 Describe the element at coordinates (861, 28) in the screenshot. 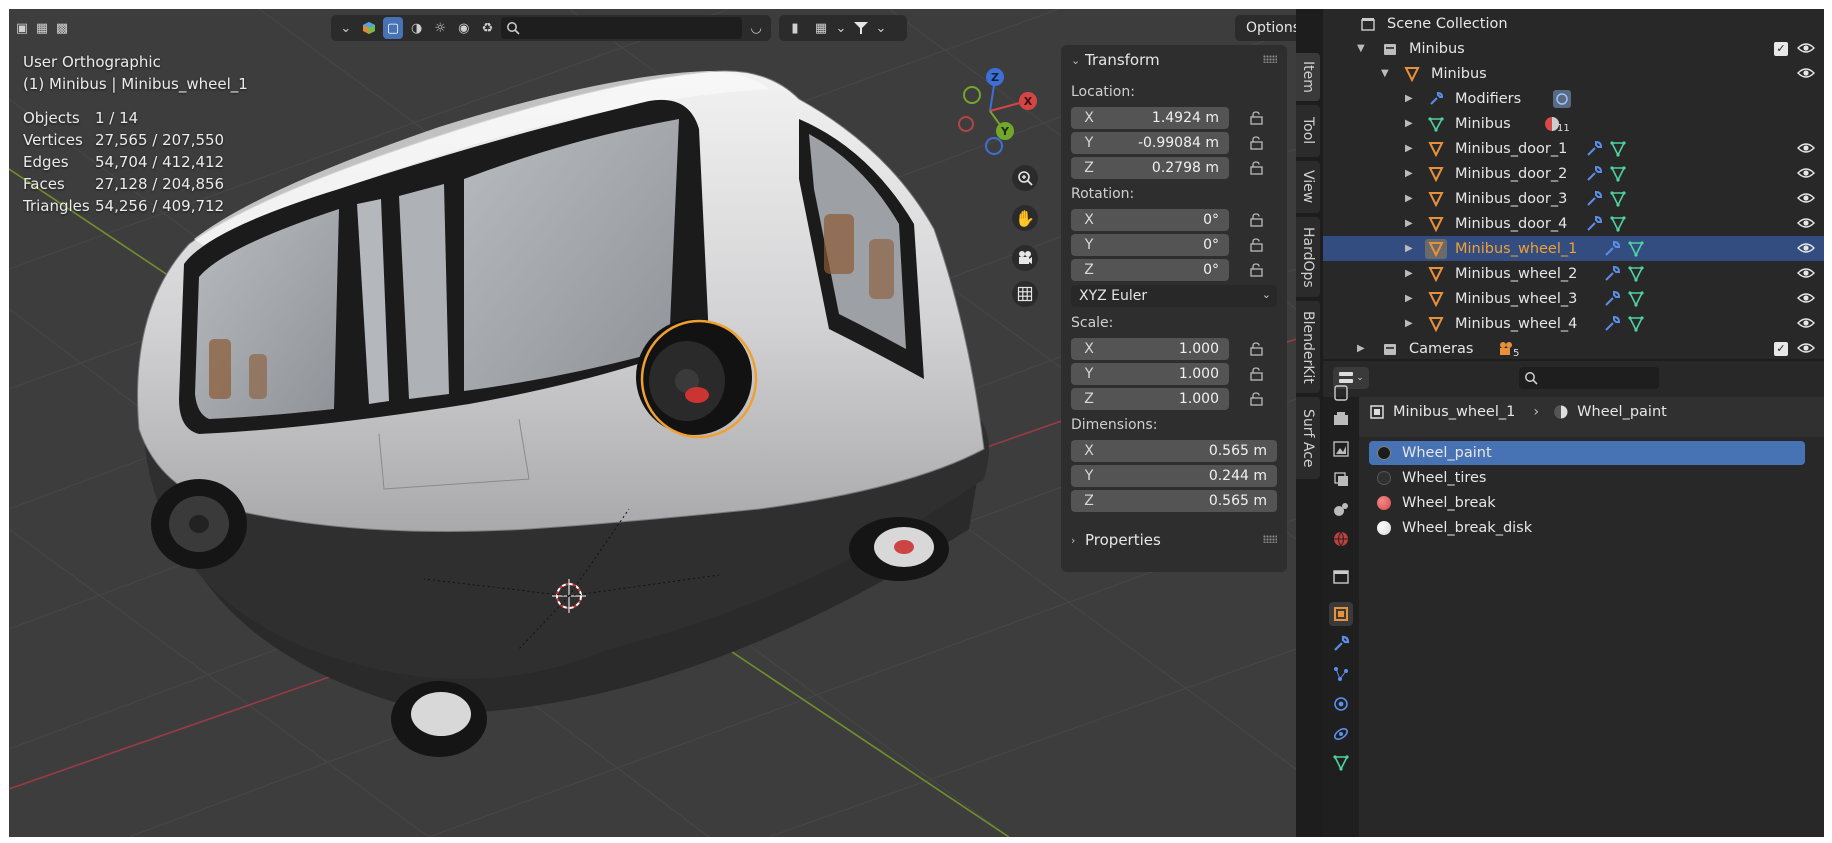

I see `filter-icon` at that location.